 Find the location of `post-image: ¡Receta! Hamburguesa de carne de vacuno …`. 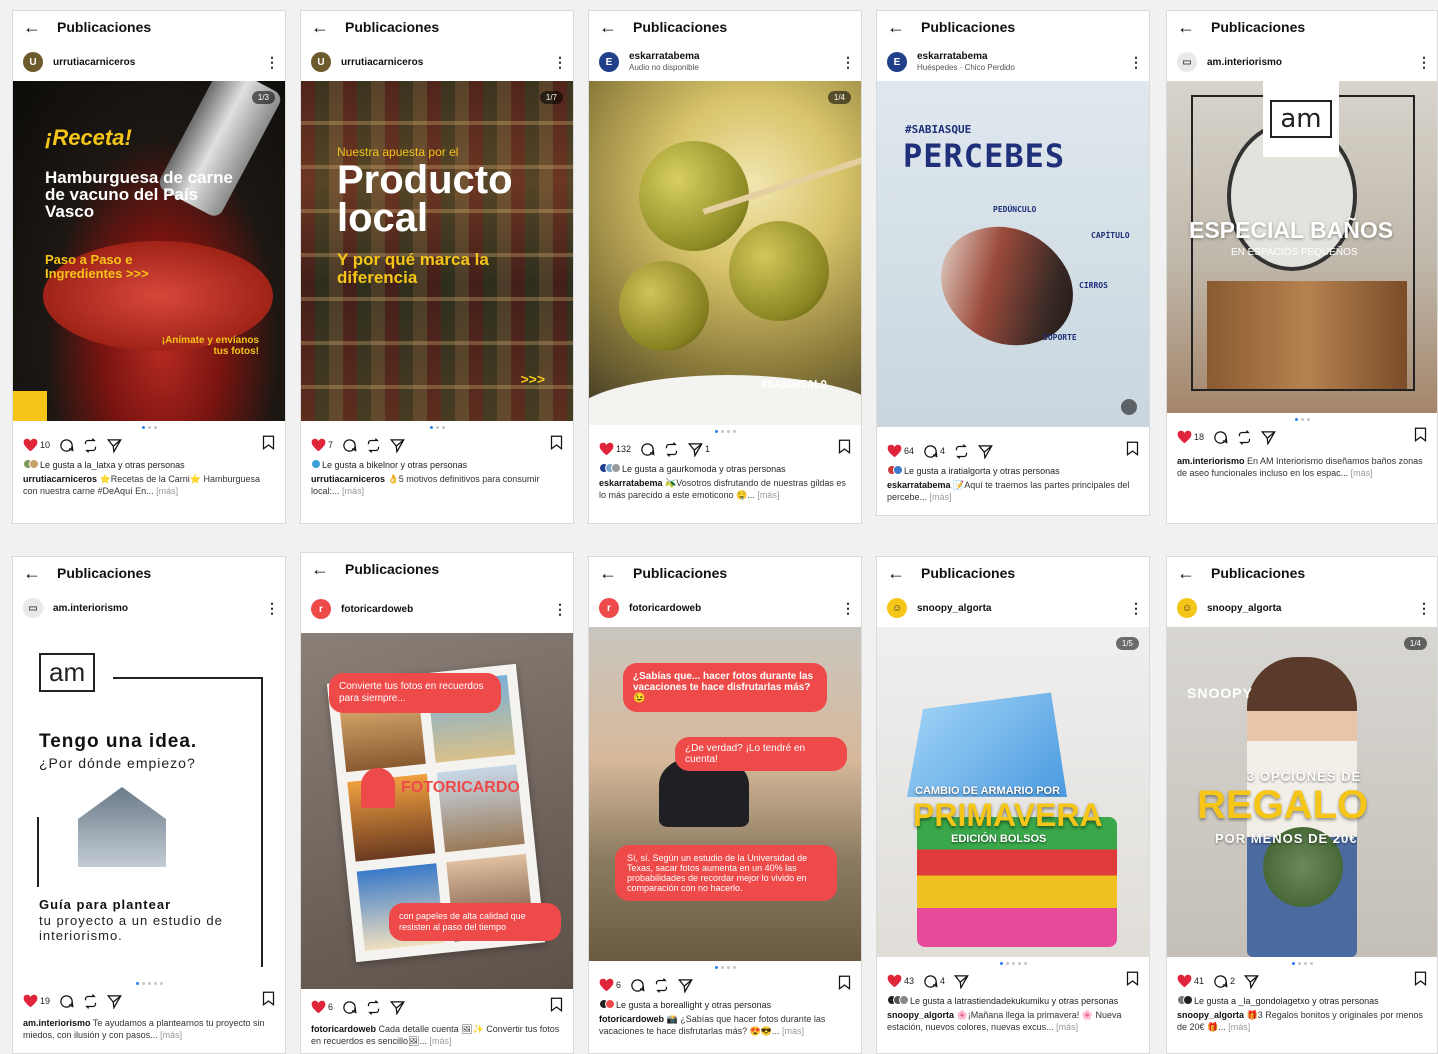

post-image: ¡Receta! Hamburguesa de carne de vacuno … is located at coordinates (149, 251).